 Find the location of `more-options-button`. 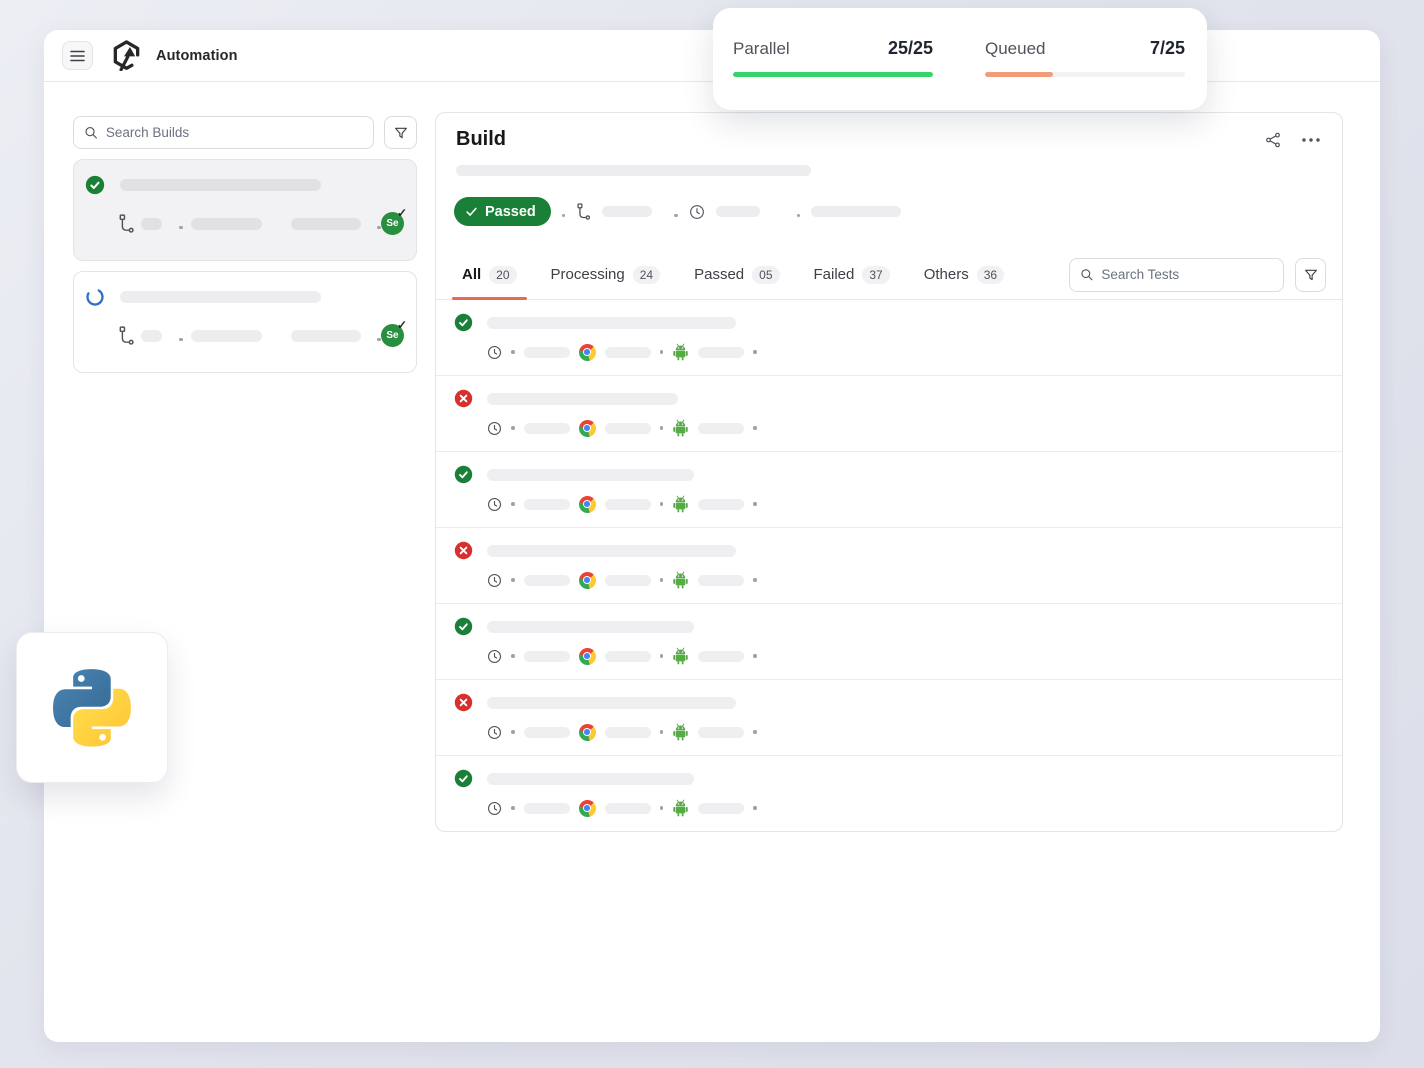

more-options-button is located at coordinates (1311, 140).